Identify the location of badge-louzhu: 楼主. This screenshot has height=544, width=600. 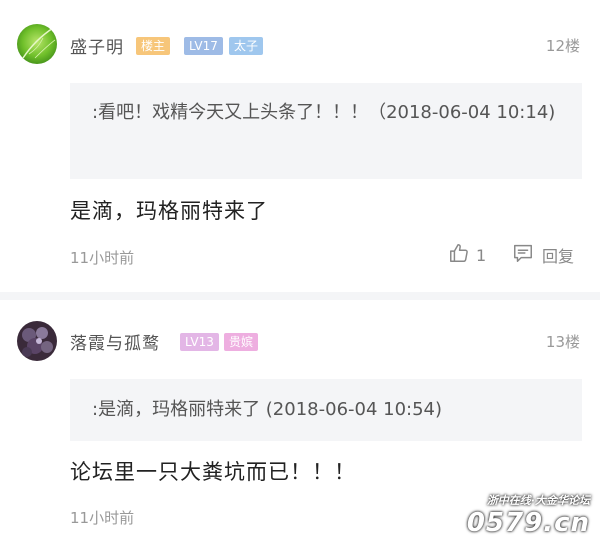
(153, 46).